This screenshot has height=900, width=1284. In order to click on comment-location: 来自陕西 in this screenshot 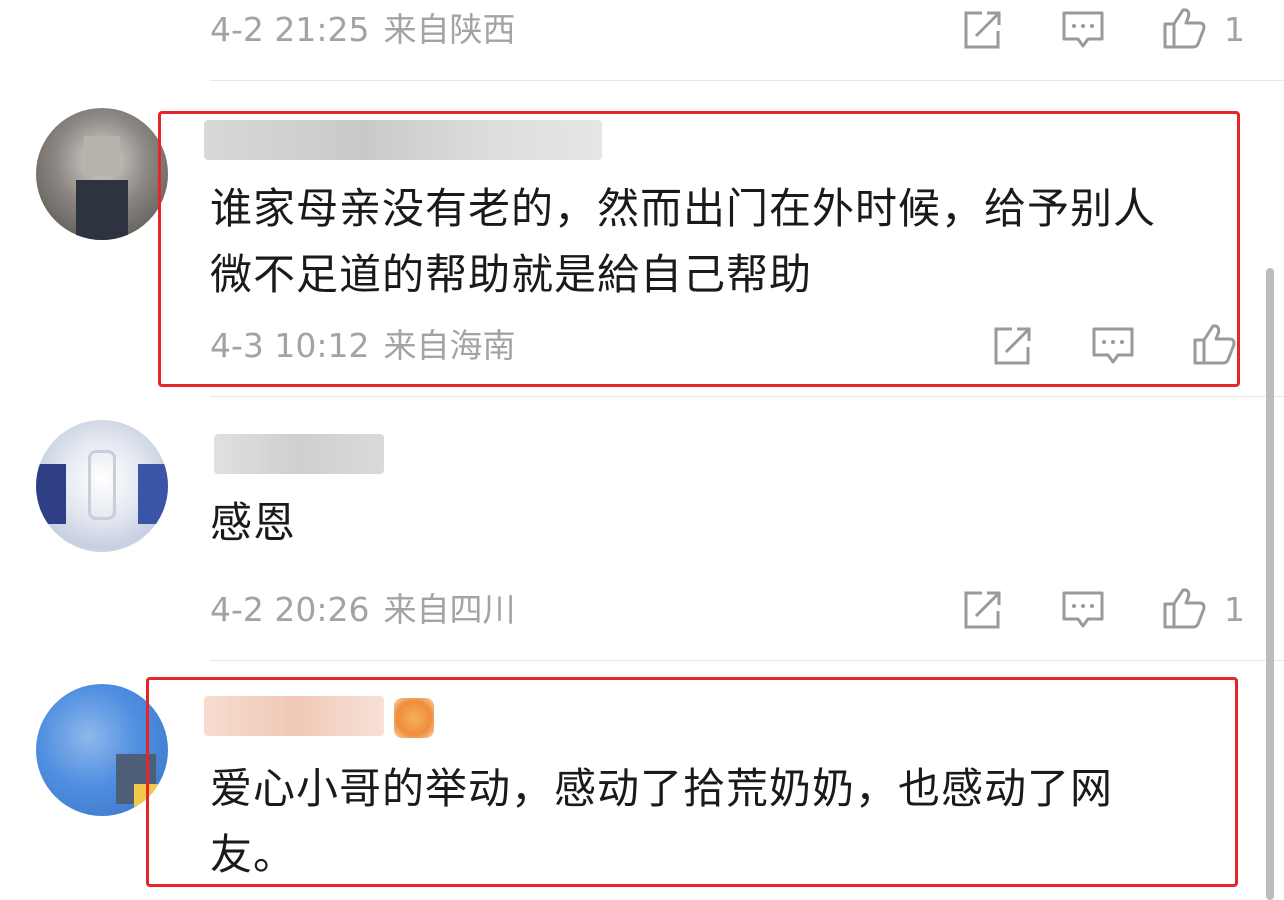, I will do `click(449, 29)`.